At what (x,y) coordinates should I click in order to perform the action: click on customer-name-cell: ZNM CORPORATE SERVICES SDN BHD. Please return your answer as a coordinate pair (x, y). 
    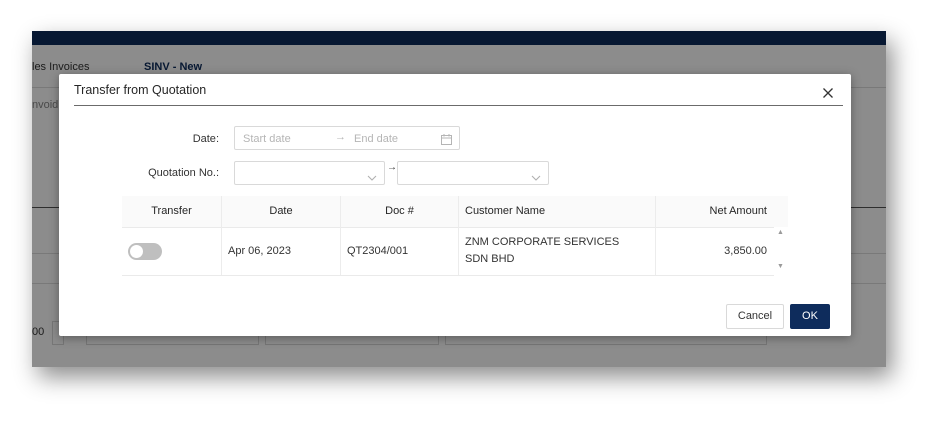
    Looking at the image, I should click on (556, 251).